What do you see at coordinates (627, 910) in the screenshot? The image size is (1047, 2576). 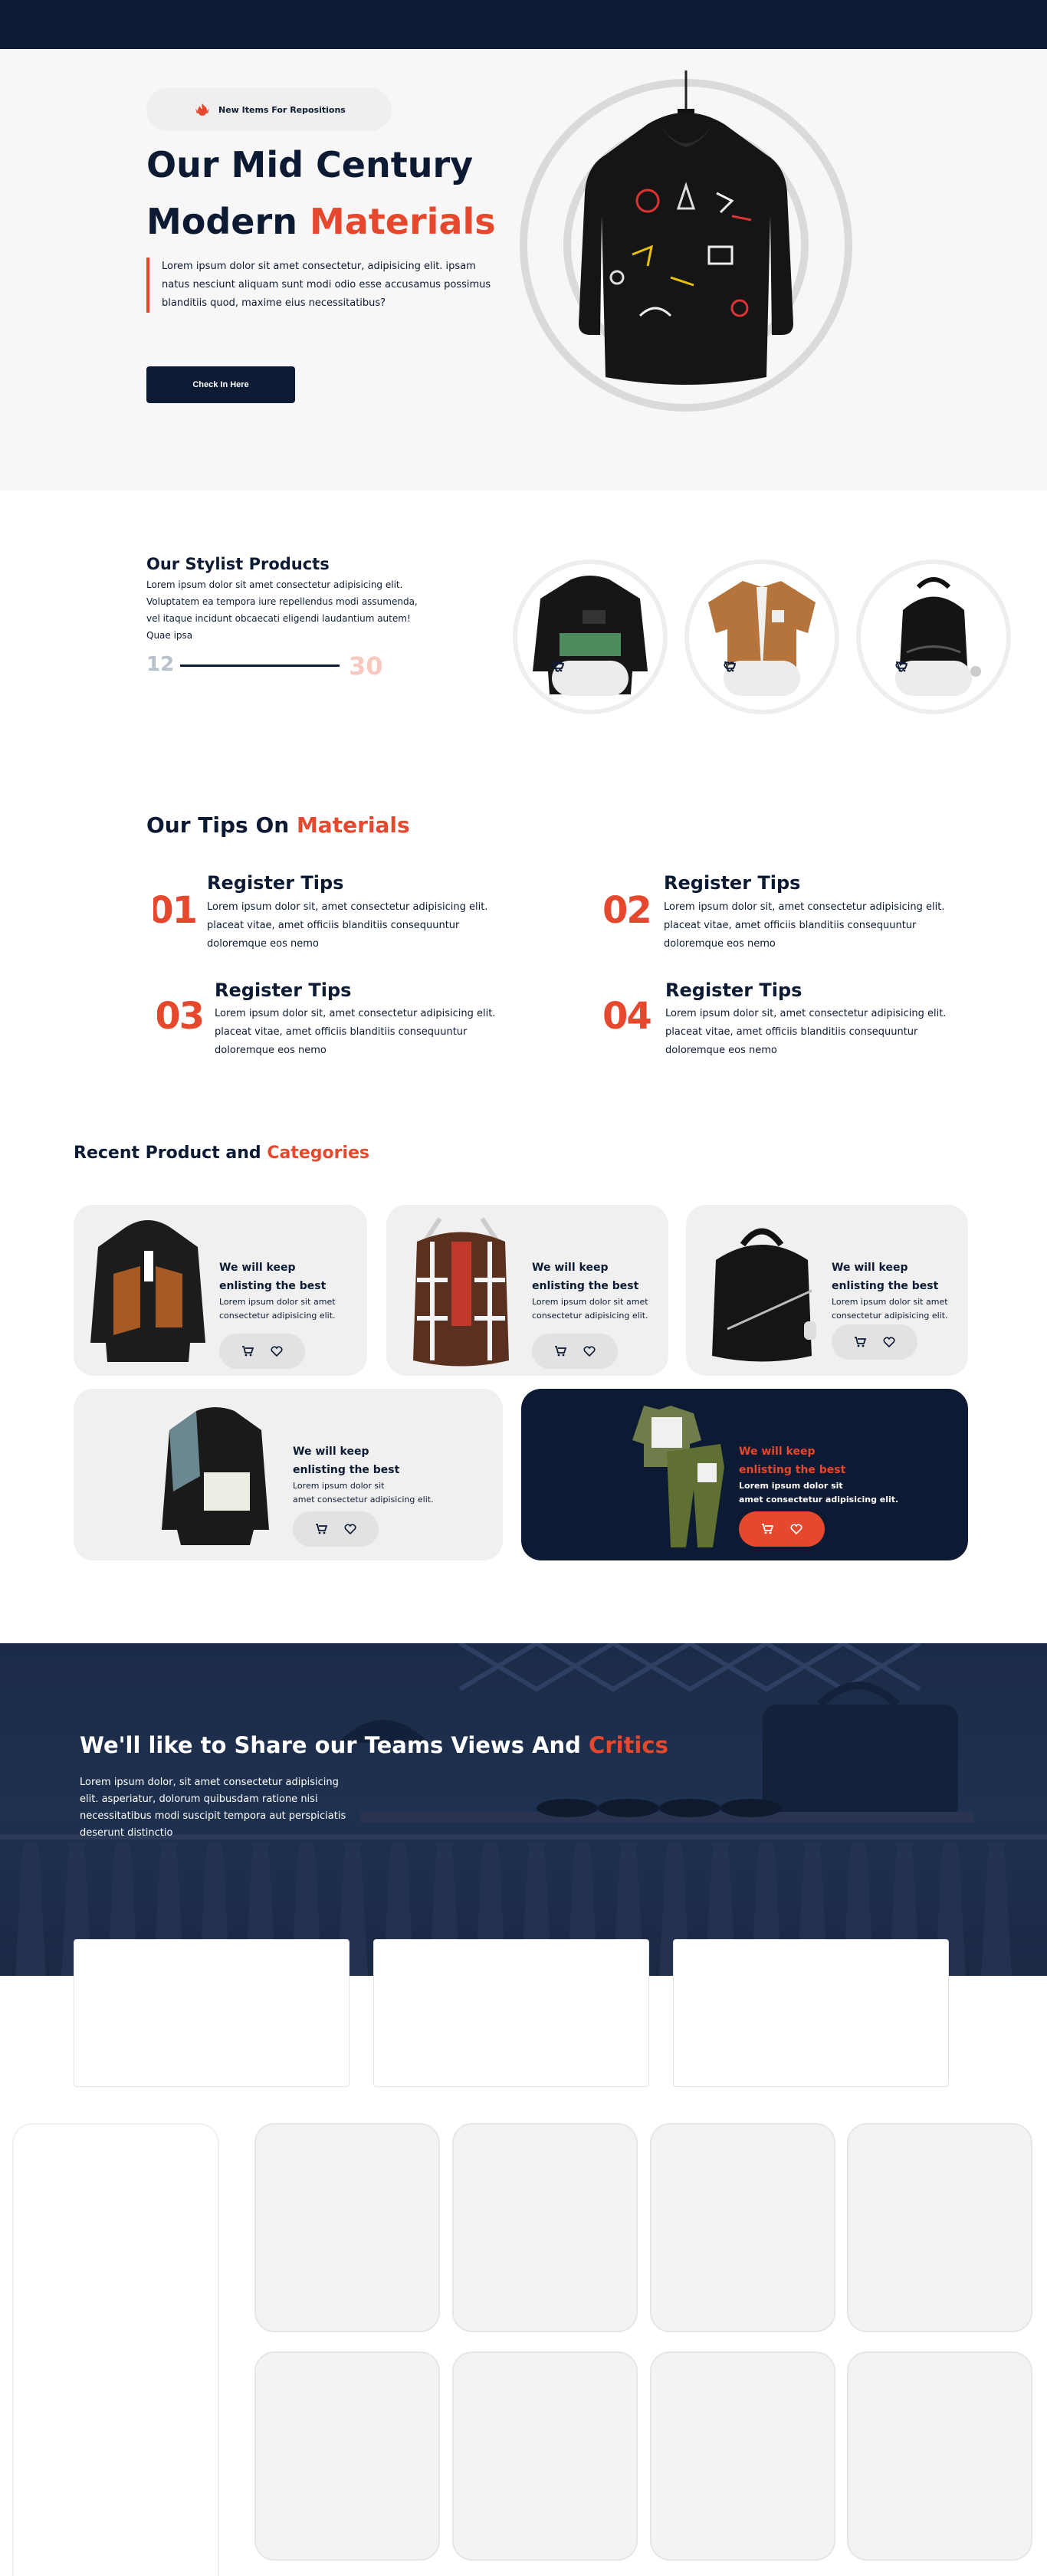 I see `tip-number-2: 02` at bounding box center [627, 910].